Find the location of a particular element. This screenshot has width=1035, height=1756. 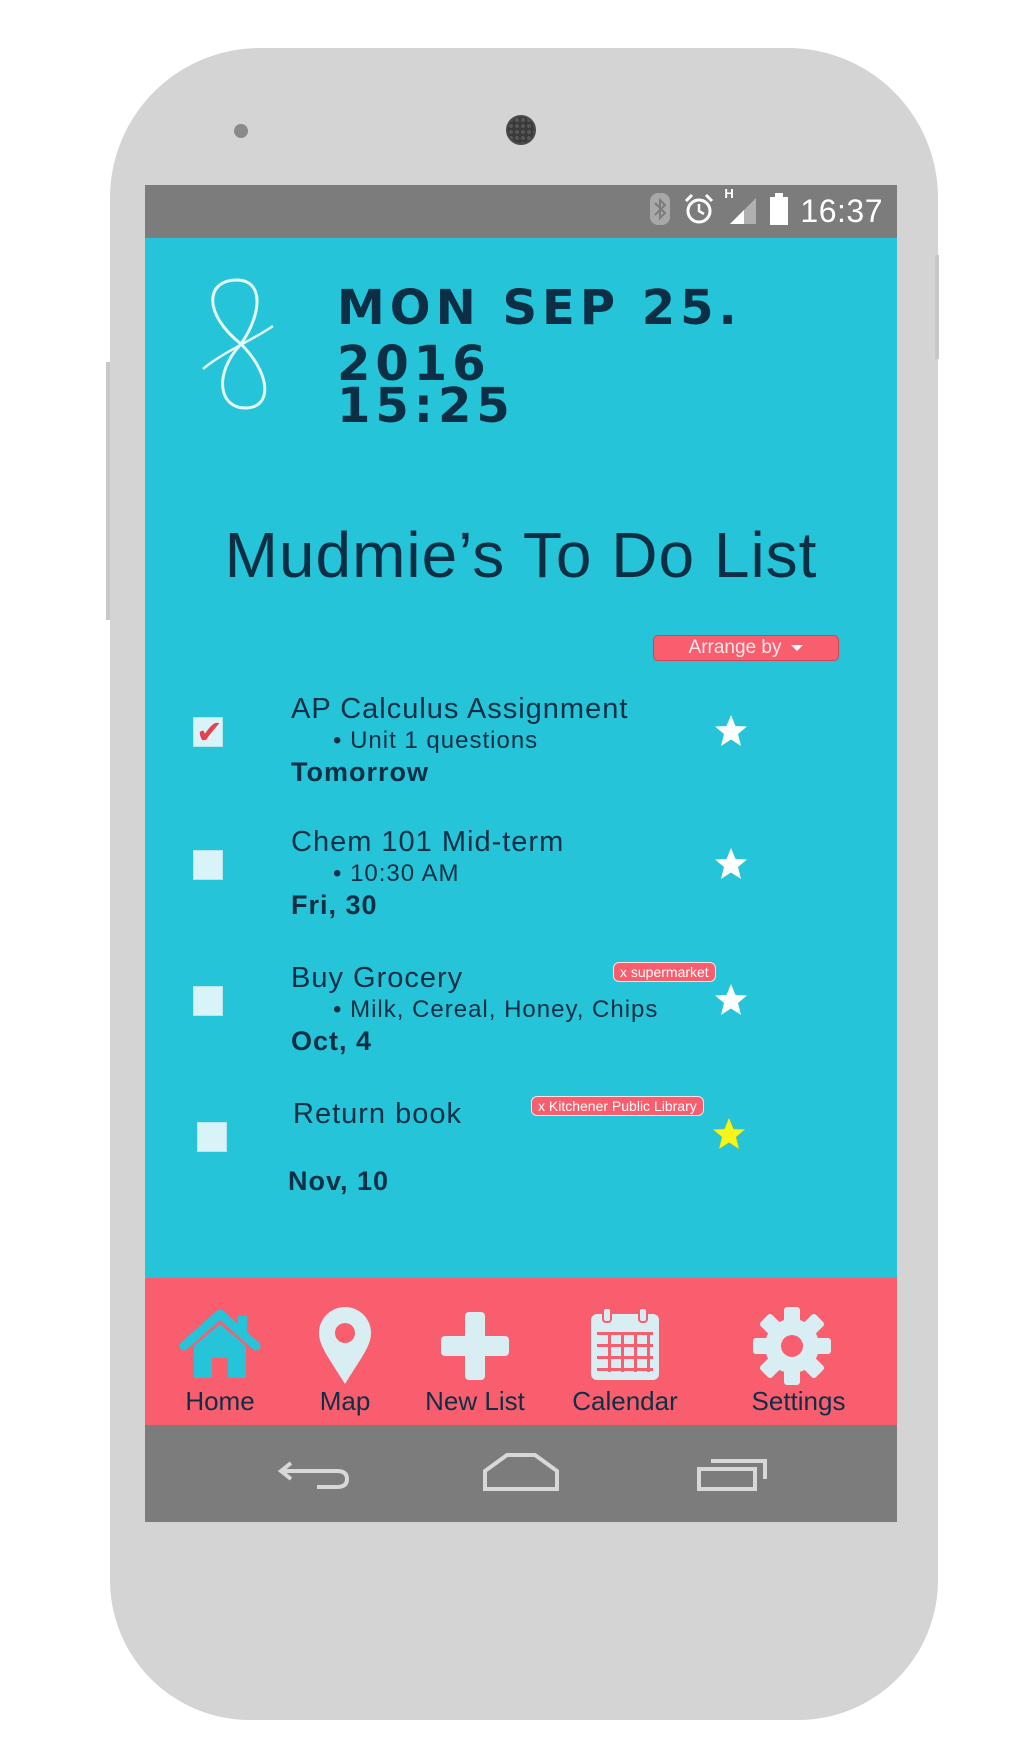

infinity-logo is located at coordinates (238, 344).